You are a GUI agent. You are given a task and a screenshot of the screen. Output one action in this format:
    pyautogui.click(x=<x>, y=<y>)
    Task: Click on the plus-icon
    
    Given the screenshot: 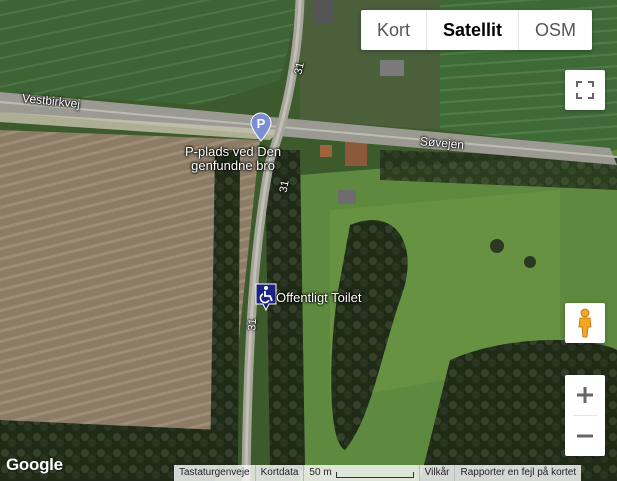 What is the action you would take?
    pyautogui.click(x=585, y=395)
    